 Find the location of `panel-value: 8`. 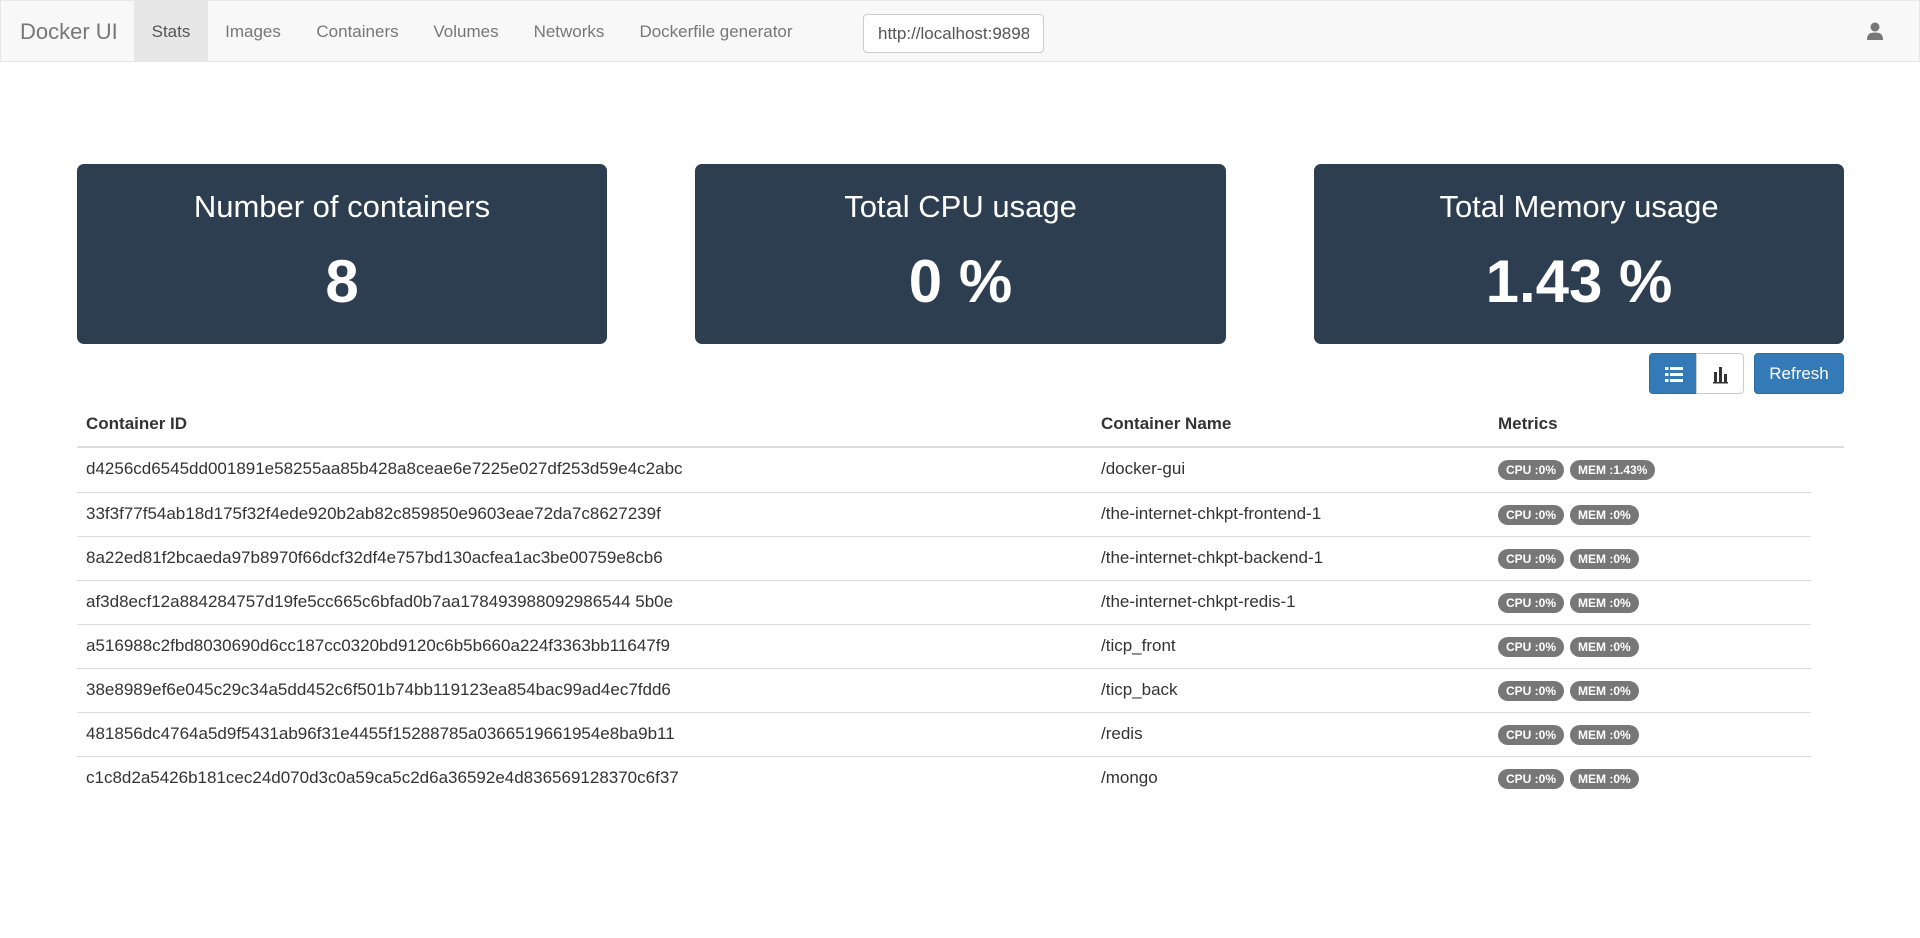

panel-value: 8 is located at coordinates (342, 281).